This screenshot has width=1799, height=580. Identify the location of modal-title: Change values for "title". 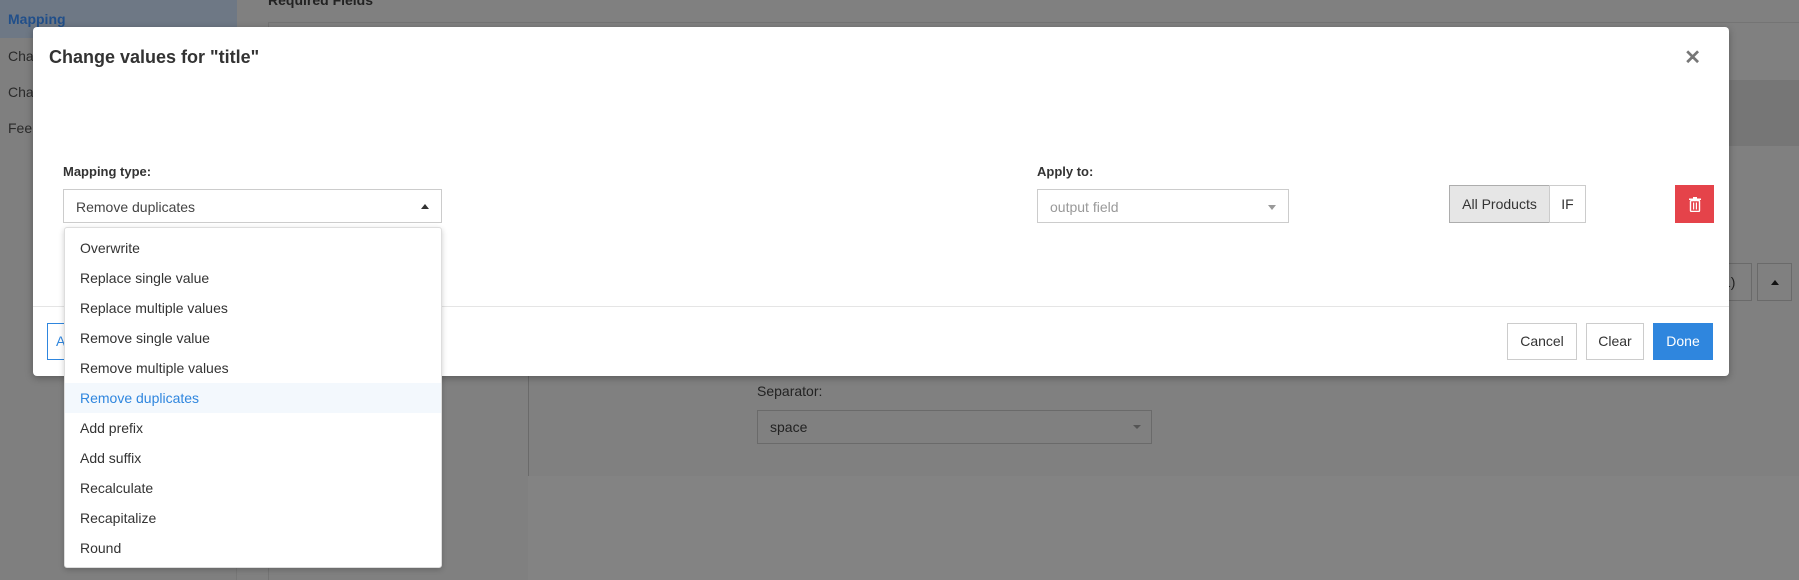
(154, 57).